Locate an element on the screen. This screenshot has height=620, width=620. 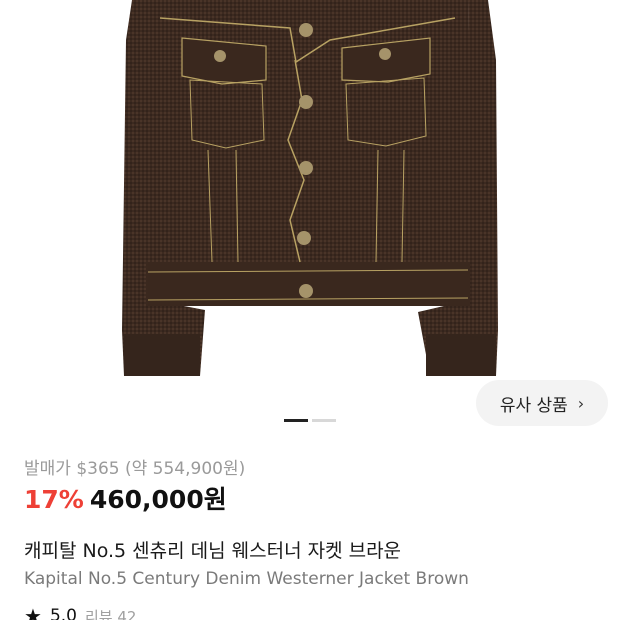
star-icon: ★ is located at coordinates (33, 612).